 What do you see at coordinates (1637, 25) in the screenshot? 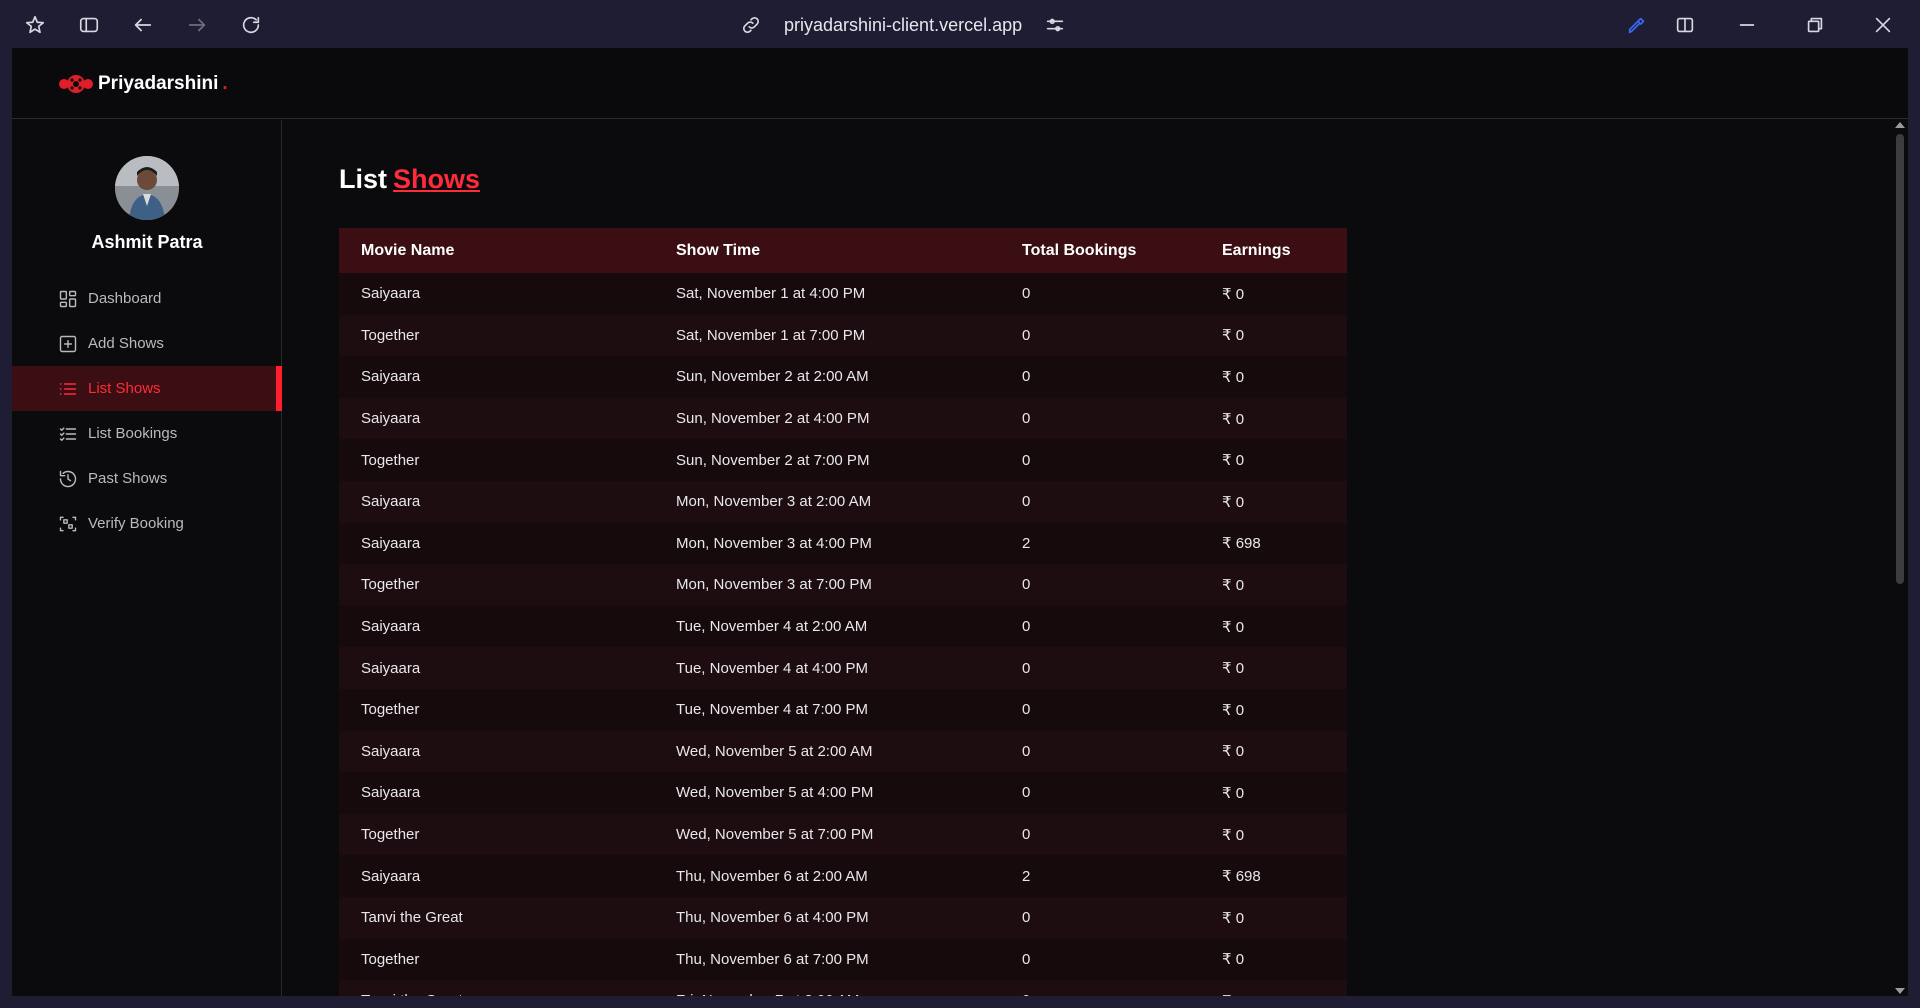
I see `eyedropper-icon` at bounding box center [1637, 25].